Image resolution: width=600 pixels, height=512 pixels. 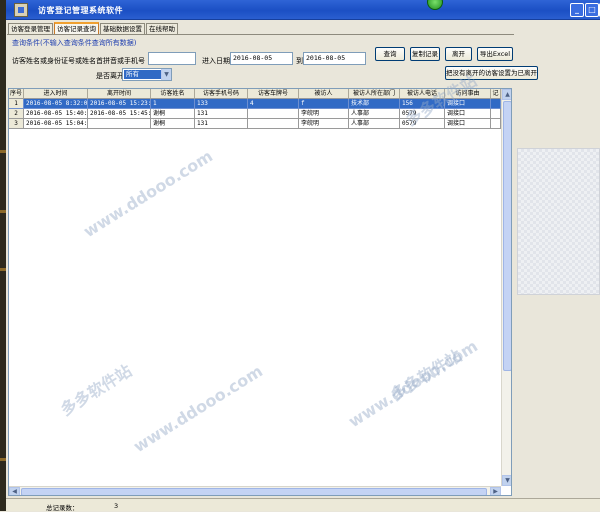 What do you see at coordinates (162, 28) in the screenshot?
I see `tab-online-help: 在线帮助` at bounding box center [162, 28].